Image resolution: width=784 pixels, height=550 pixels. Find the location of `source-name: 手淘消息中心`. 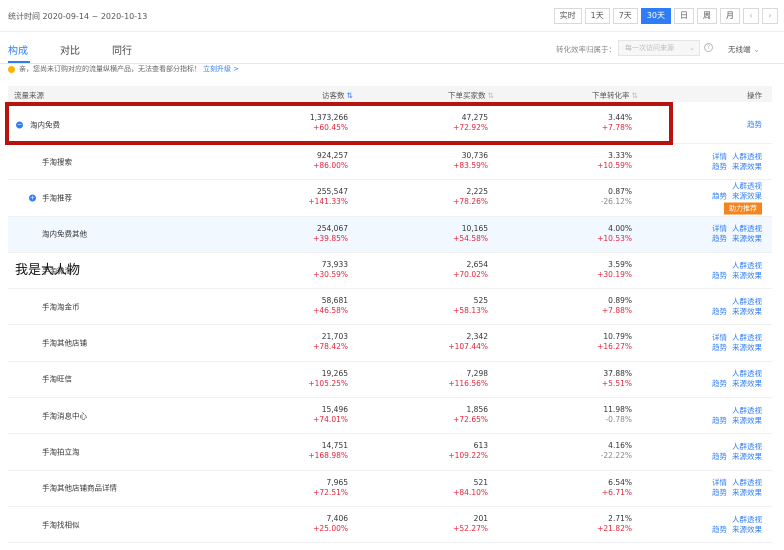

source-name: 手淘消息中心 is located at coordinates (64, 416).